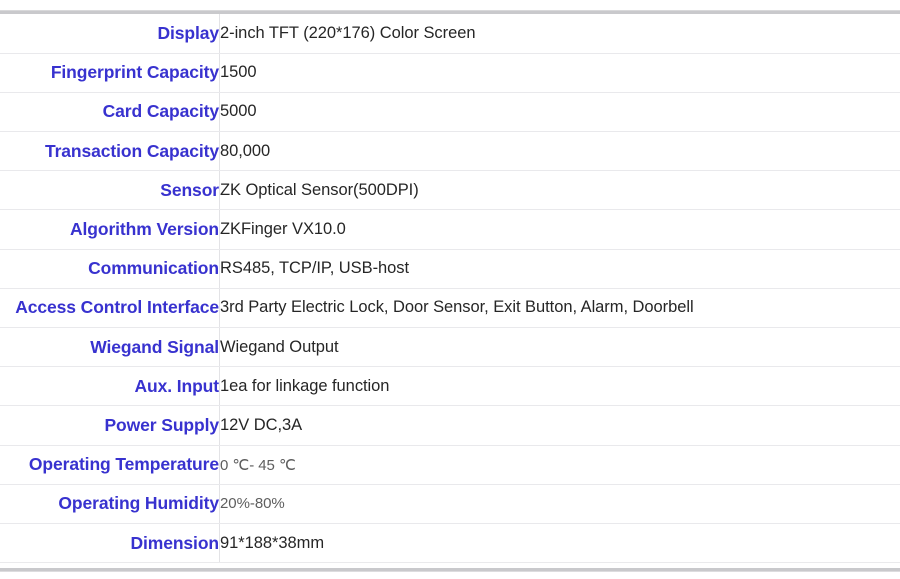 The image size is (900, 579). I want to click on table-row: Card Capacity 5000, so click(450, 112).